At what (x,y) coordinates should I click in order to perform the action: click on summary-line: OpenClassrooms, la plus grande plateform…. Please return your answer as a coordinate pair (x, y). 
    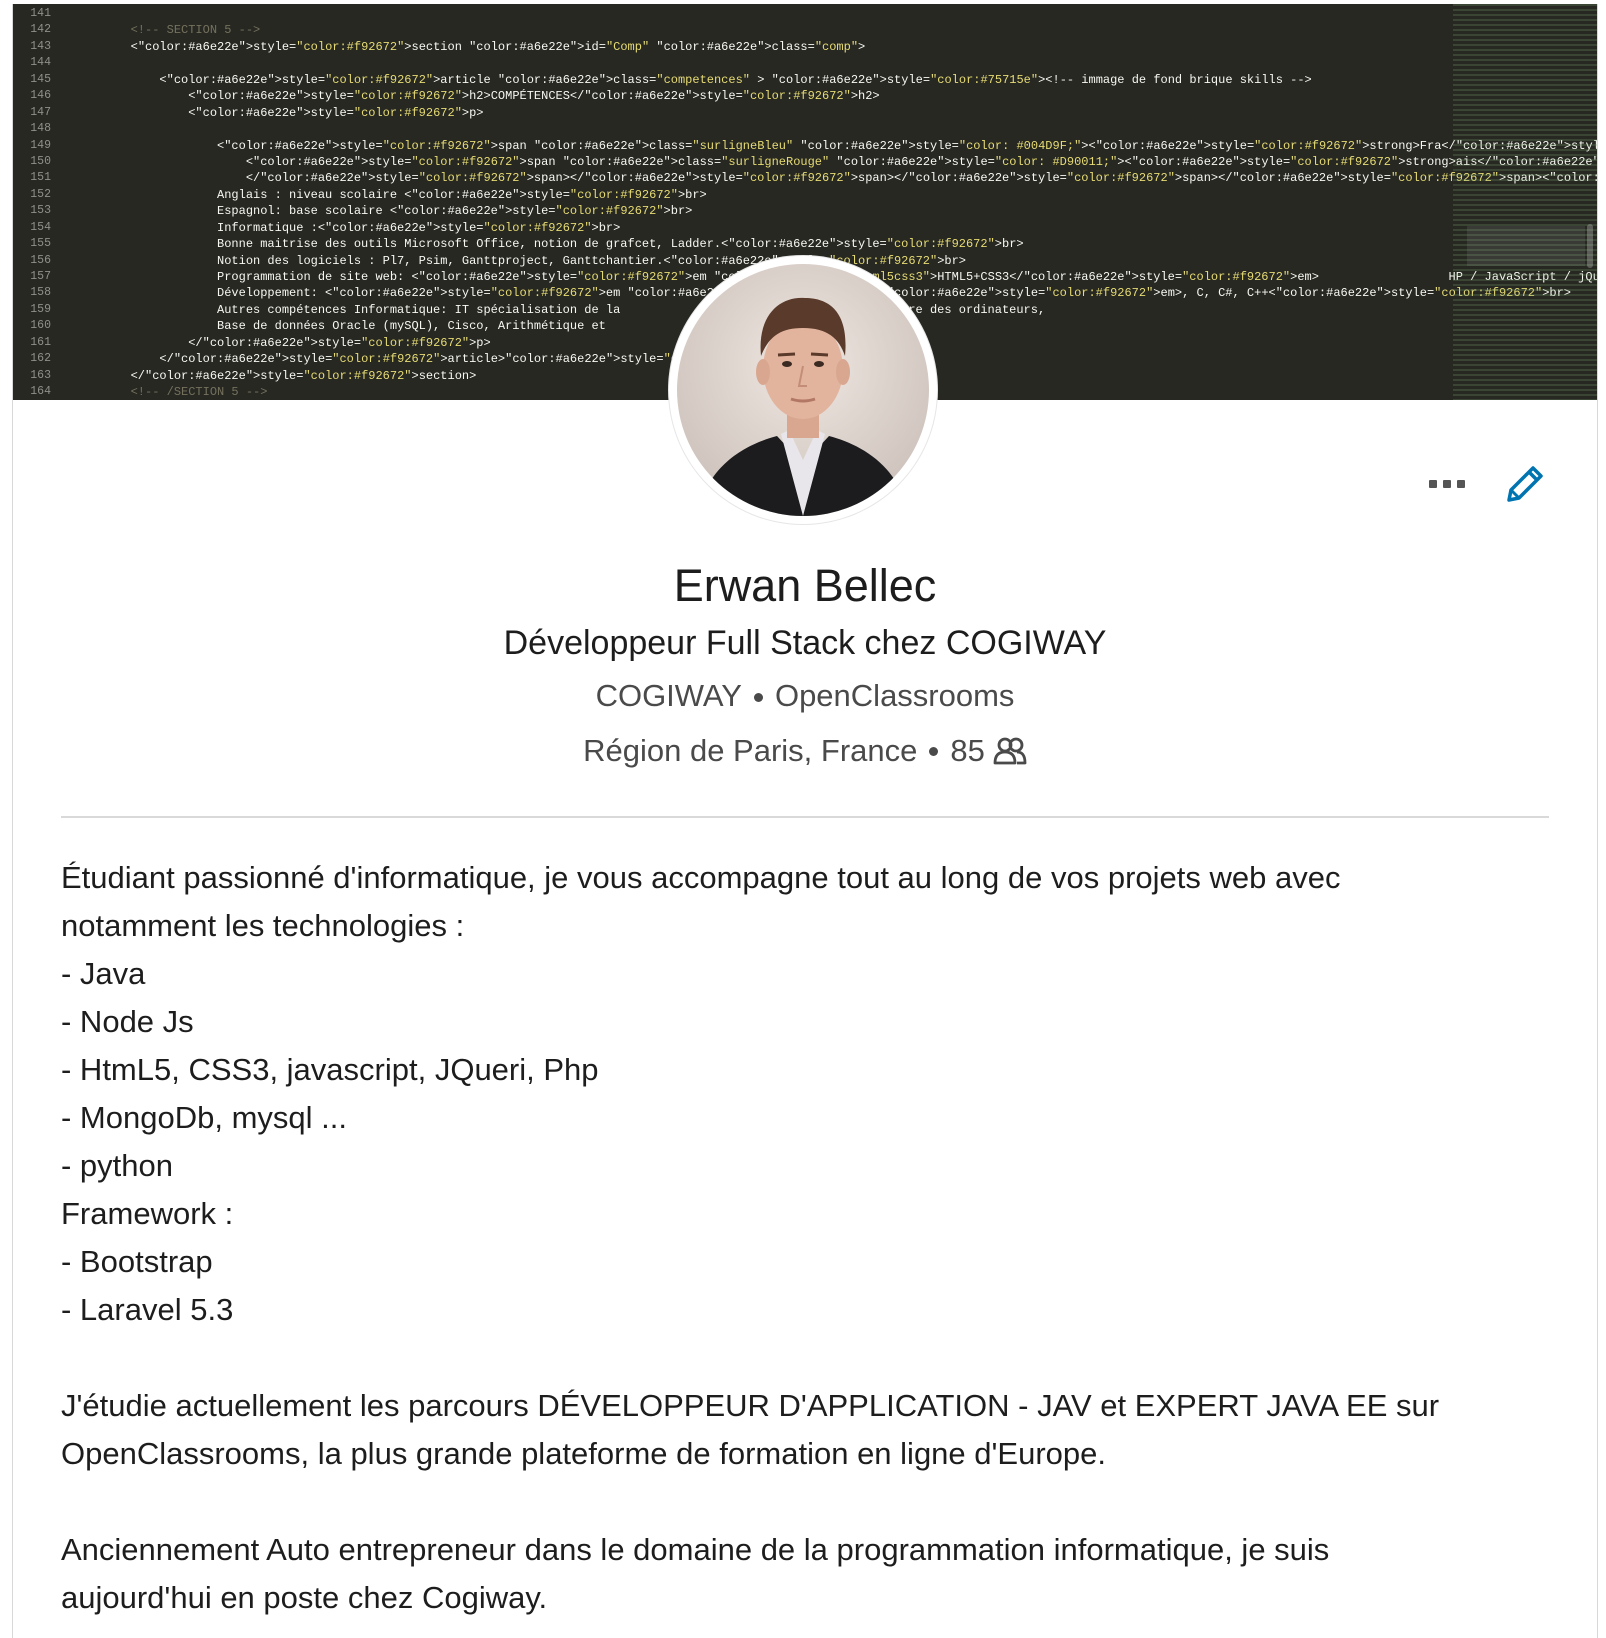
    Looking at the image, I should click on (584, 1453).